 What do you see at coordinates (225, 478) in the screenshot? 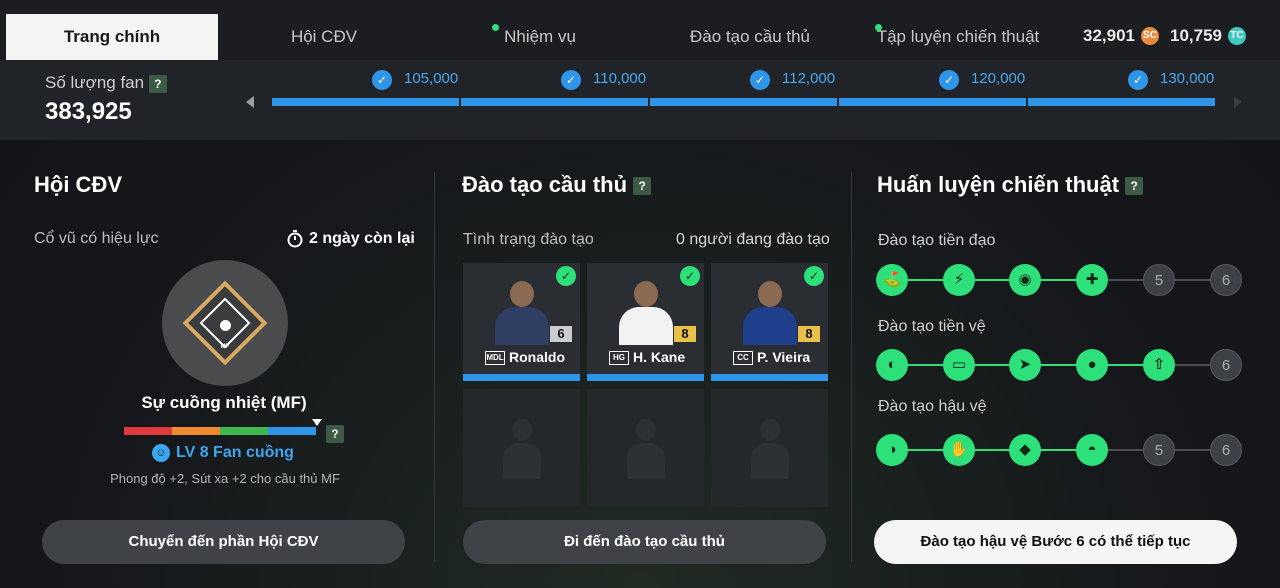
I see `bonus-description: Phong độ +2, Sút xa +2 cho cầu thủ MF` at bounding box center [225, 478].